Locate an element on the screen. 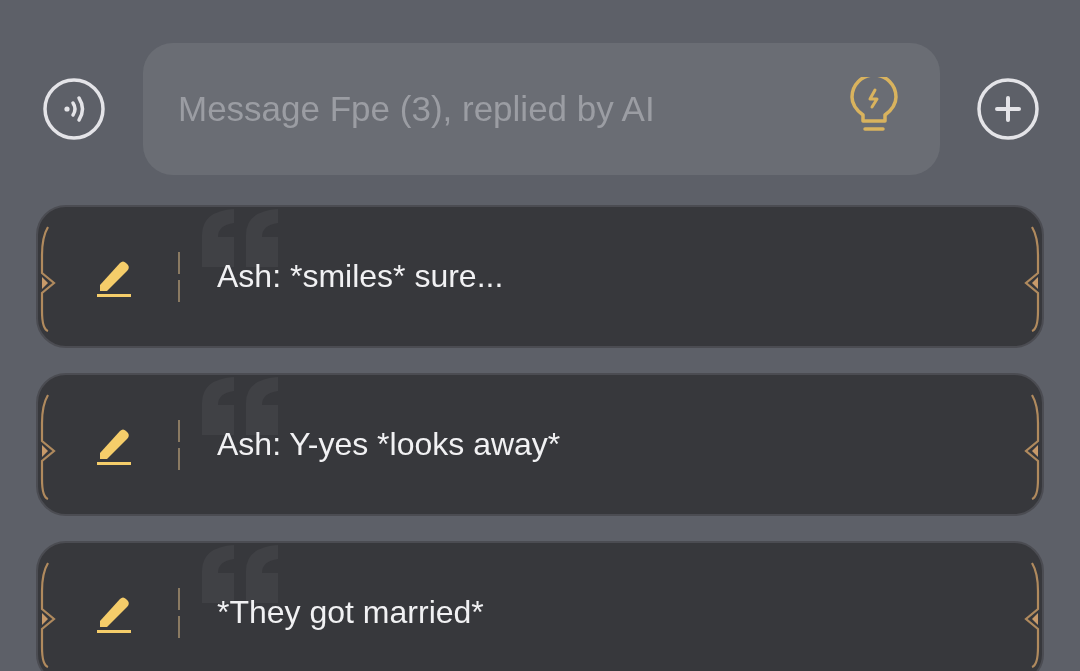  voice-button is located at coordinates (74, 109).